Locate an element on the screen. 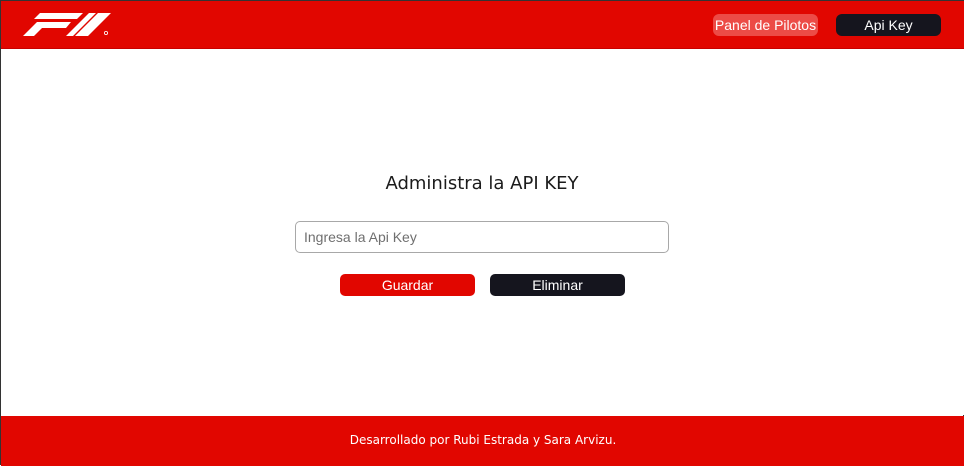  save-button: Guardar is located at coordinates (407, 285).